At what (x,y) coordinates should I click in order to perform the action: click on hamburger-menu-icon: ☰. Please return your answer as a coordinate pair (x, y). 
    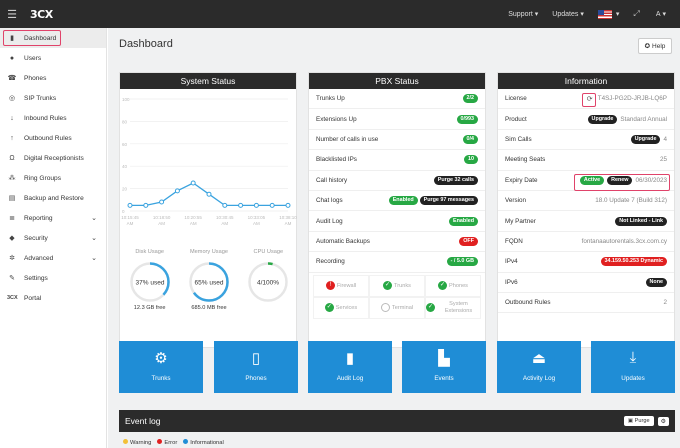
    Looking at the image, I should click on (12, 14).